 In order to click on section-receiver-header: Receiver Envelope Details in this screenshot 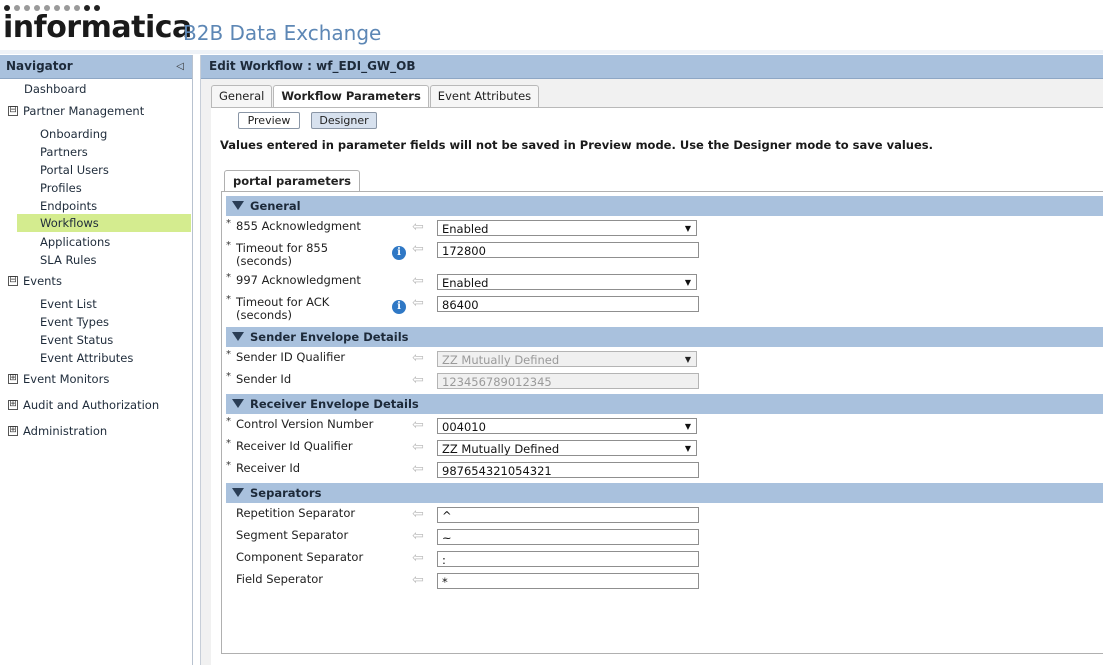, I will do `click(664, 404)`.